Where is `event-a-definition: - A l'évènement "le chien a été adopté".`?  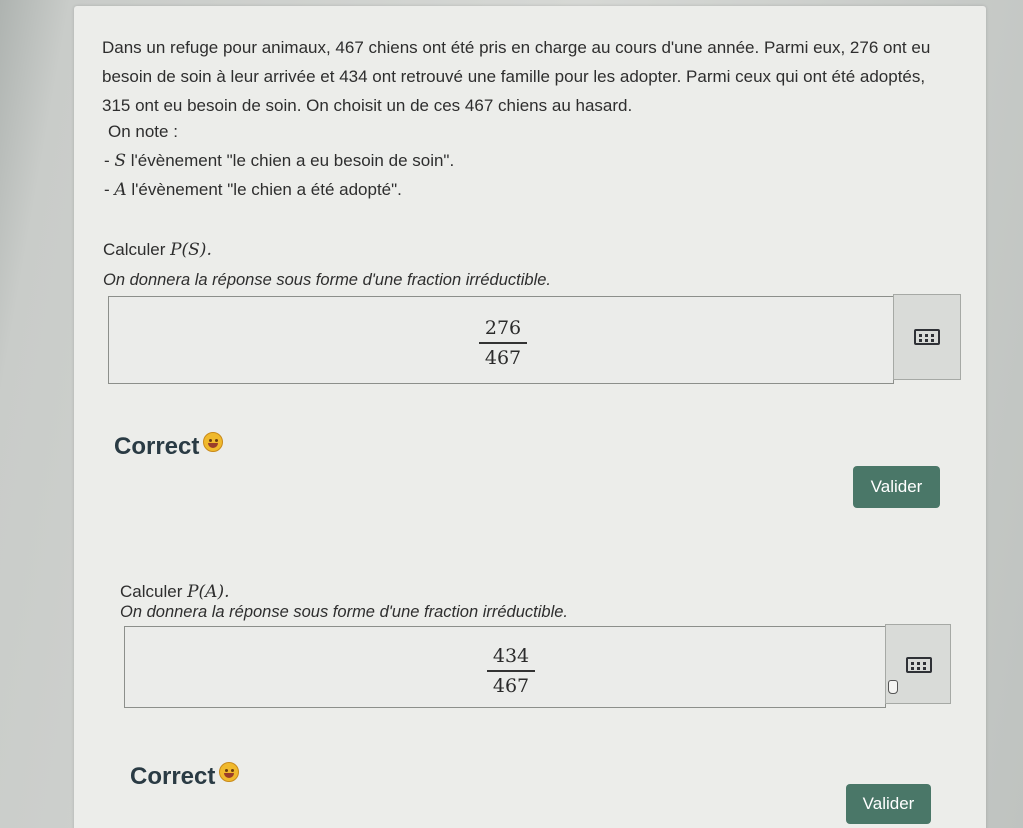 event-a-definition: - A l'évènement "le chien a été adopté". is located at coordinates (253, 190).